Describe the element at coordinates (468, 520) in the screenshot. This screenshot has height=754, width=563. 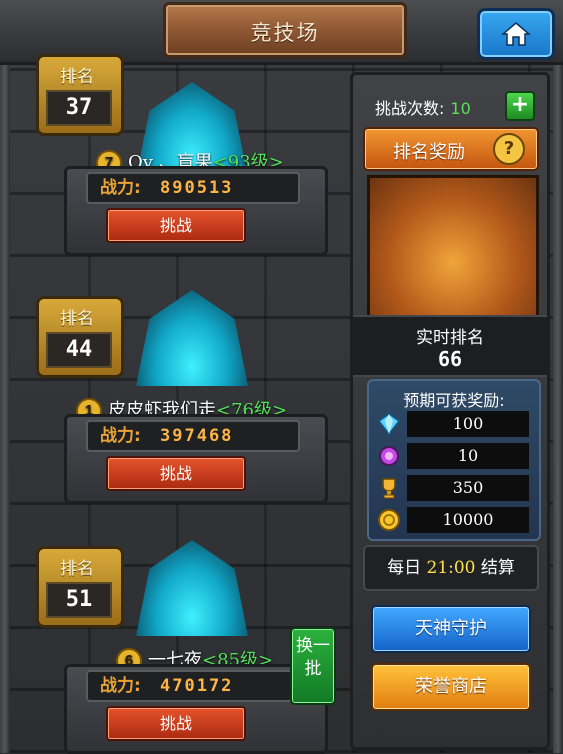
I see `reward-value: 10000` at that location.